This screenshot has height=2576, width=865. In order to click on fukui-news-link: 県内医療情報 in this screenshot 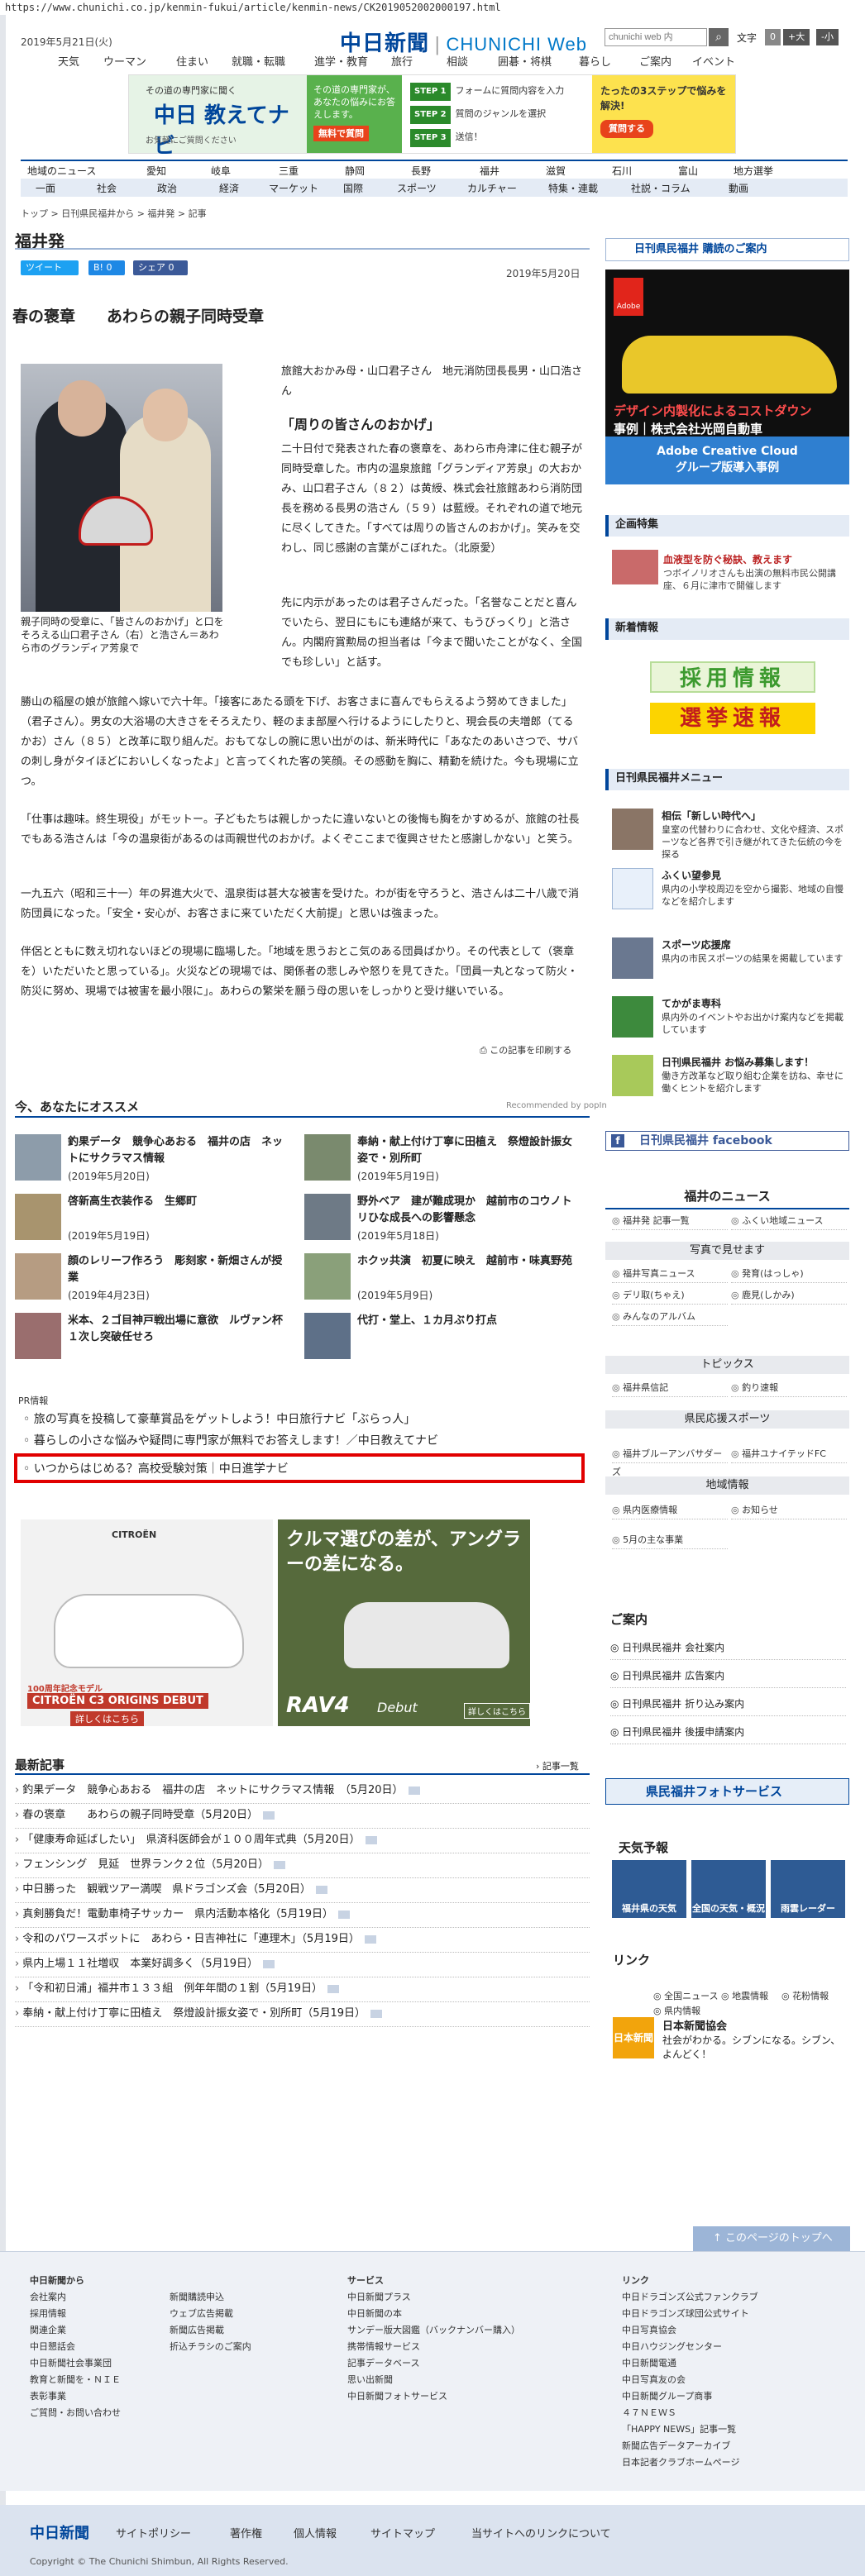, I will do `click(670, 1510)`.